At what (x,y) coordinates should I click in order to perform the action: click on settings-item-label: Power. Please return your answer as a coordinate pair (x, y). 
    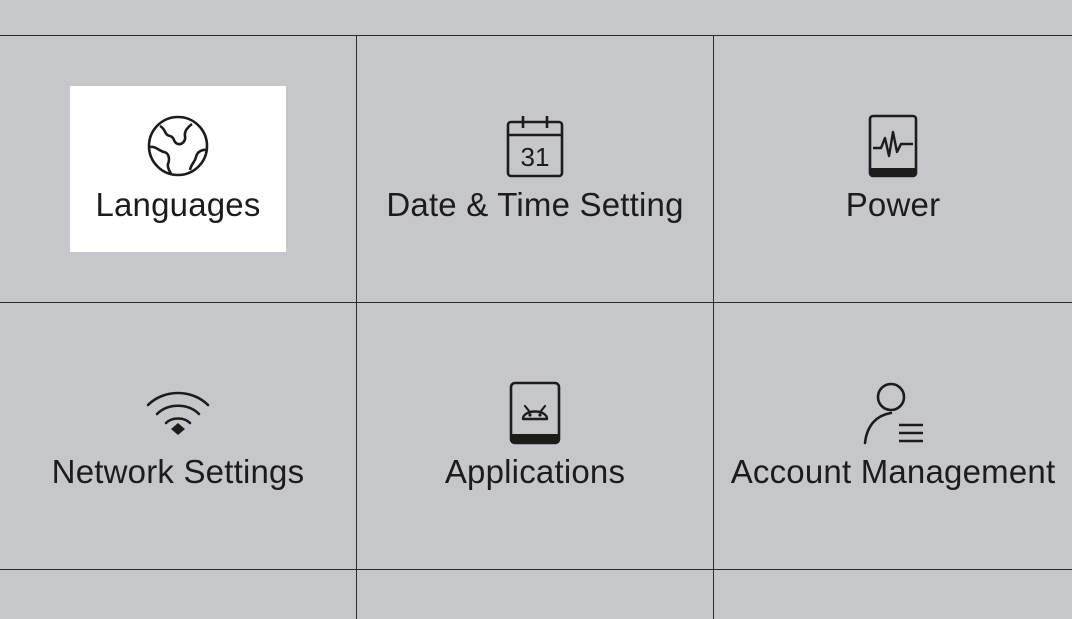
    Looking at the image, I should click on (893, 204).